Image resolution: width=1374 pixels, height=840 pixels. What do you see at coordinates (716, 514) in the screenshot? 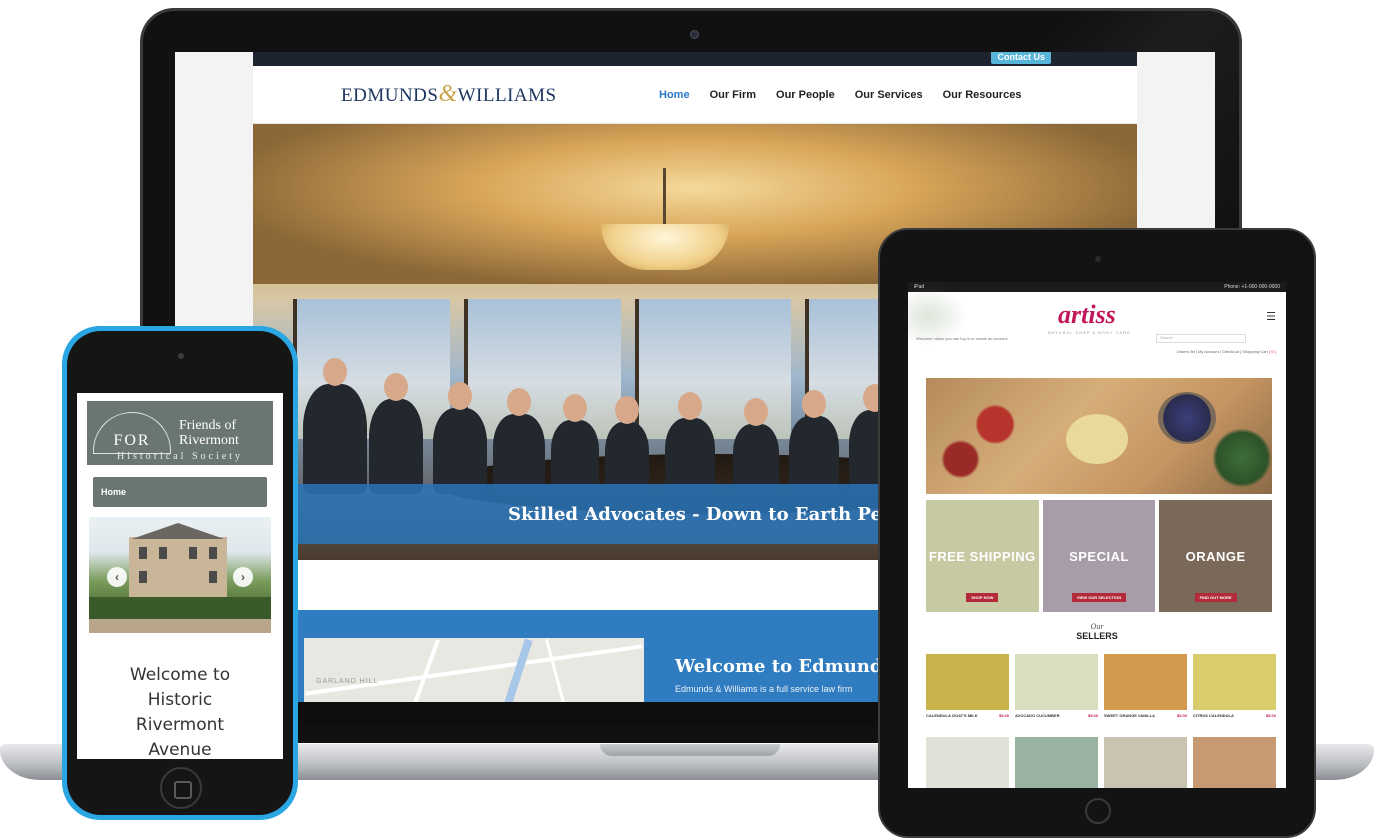
I see `hero-tagline: Skilled Advocates - Down to Earth People` at bounding box center [716, 514].